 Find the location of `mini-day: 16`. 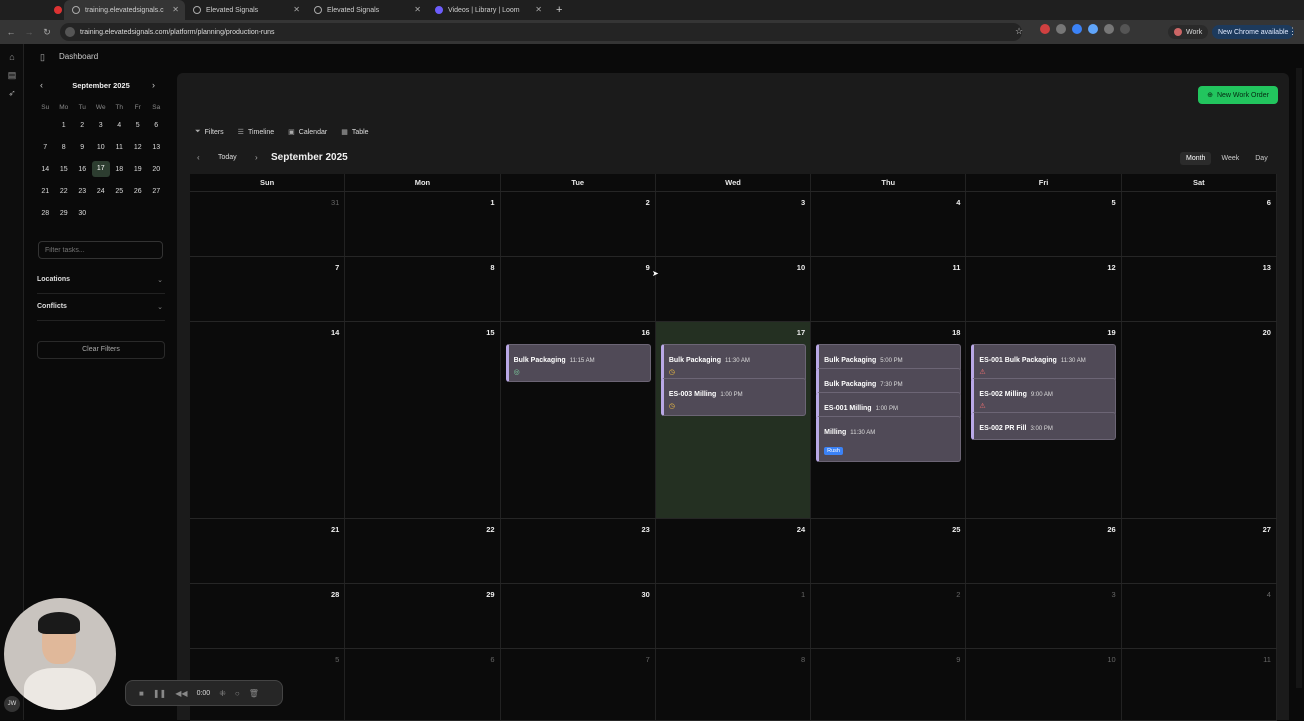

mini-day: 16 is located at coordinates (82, 169).